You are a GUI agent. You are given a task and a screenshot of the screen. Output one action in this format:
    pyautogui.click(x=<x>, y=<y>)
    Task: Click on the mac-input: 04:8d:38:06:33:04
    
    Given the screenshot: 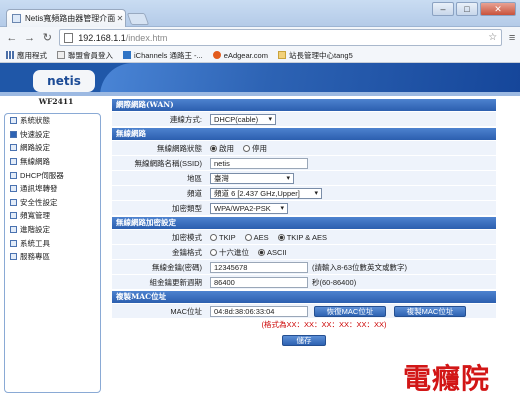 What is the action you would take?
    pyautogui.click(x=259, y=311)
    